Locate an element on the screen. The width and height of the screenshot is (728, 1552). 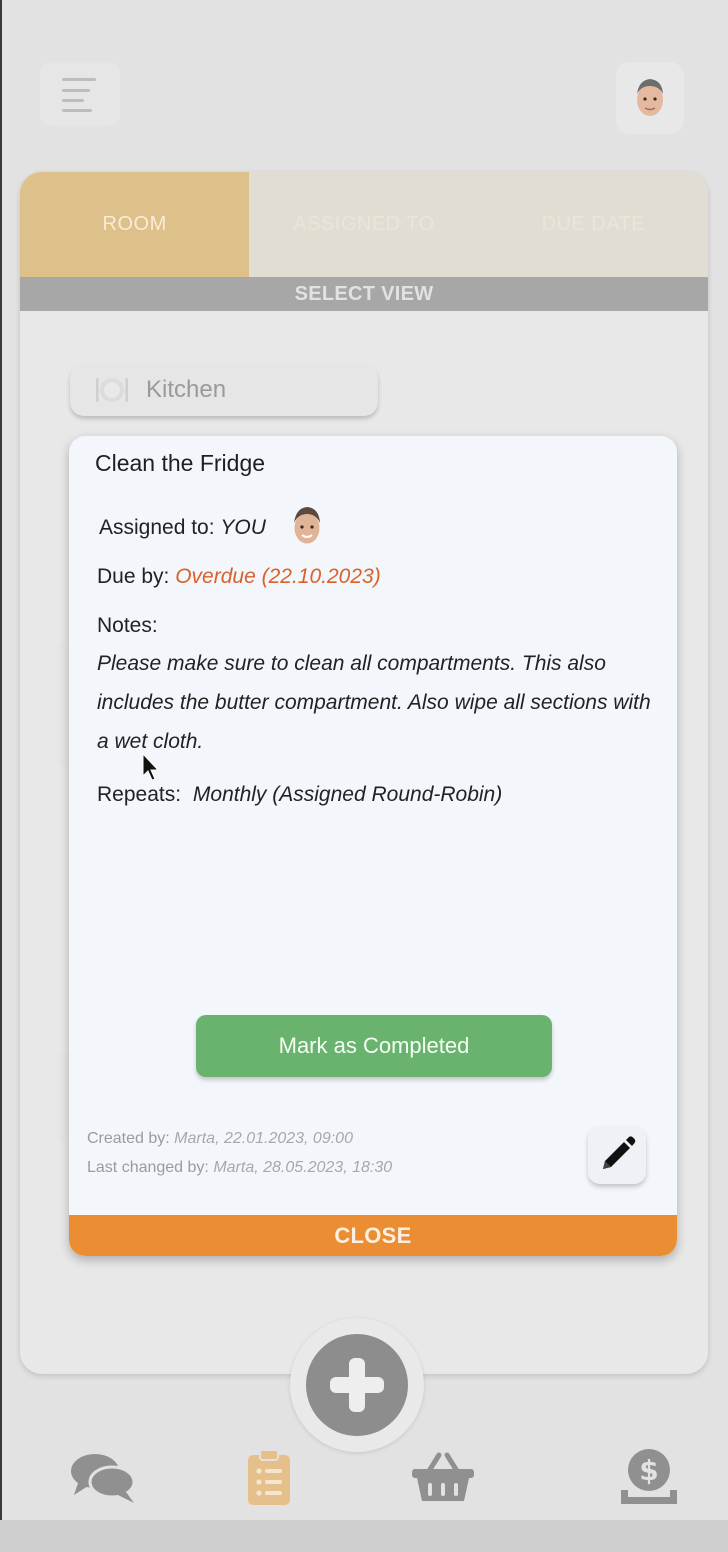
close-modal-button: CLOSE is located at coordinates (373, 1235).